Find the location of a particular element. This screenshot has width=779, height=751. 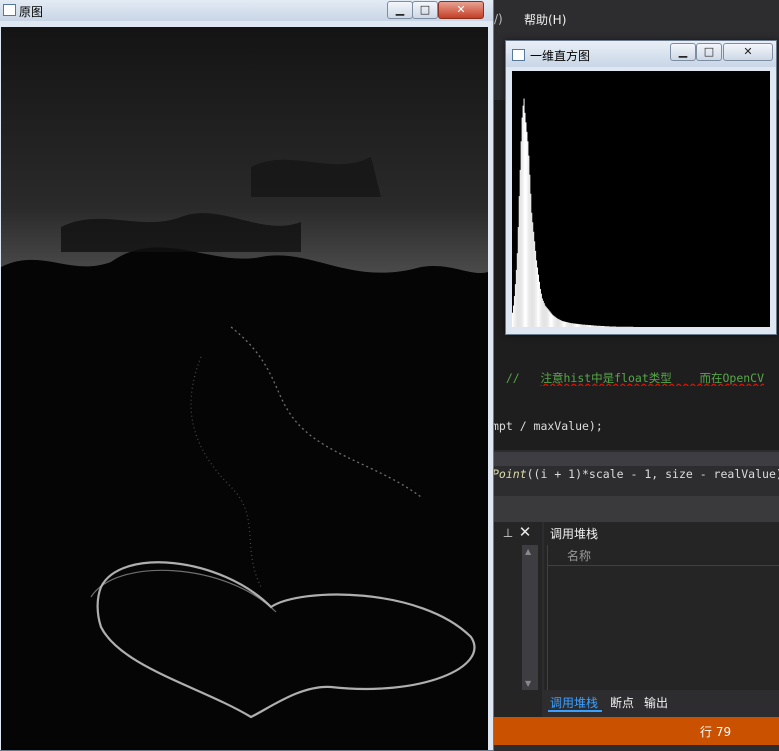

histogram-background is located at coordinates (641, 199).